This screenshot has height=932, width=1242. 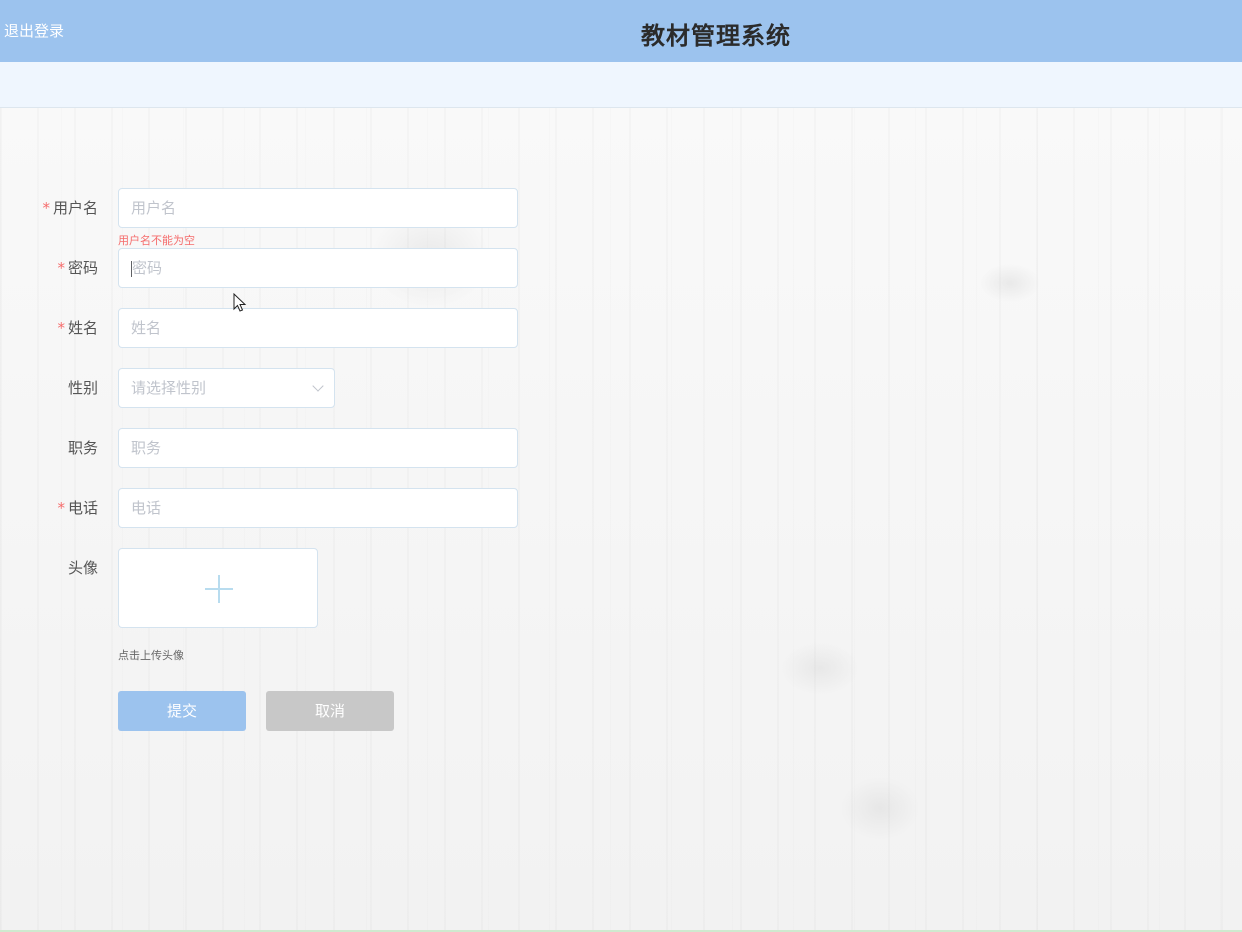 What do you see at coordinates (151, 655) in the screenshot?
I see `avatar-upload-tip: 点击上传头像` at bounding box center [151, 655].